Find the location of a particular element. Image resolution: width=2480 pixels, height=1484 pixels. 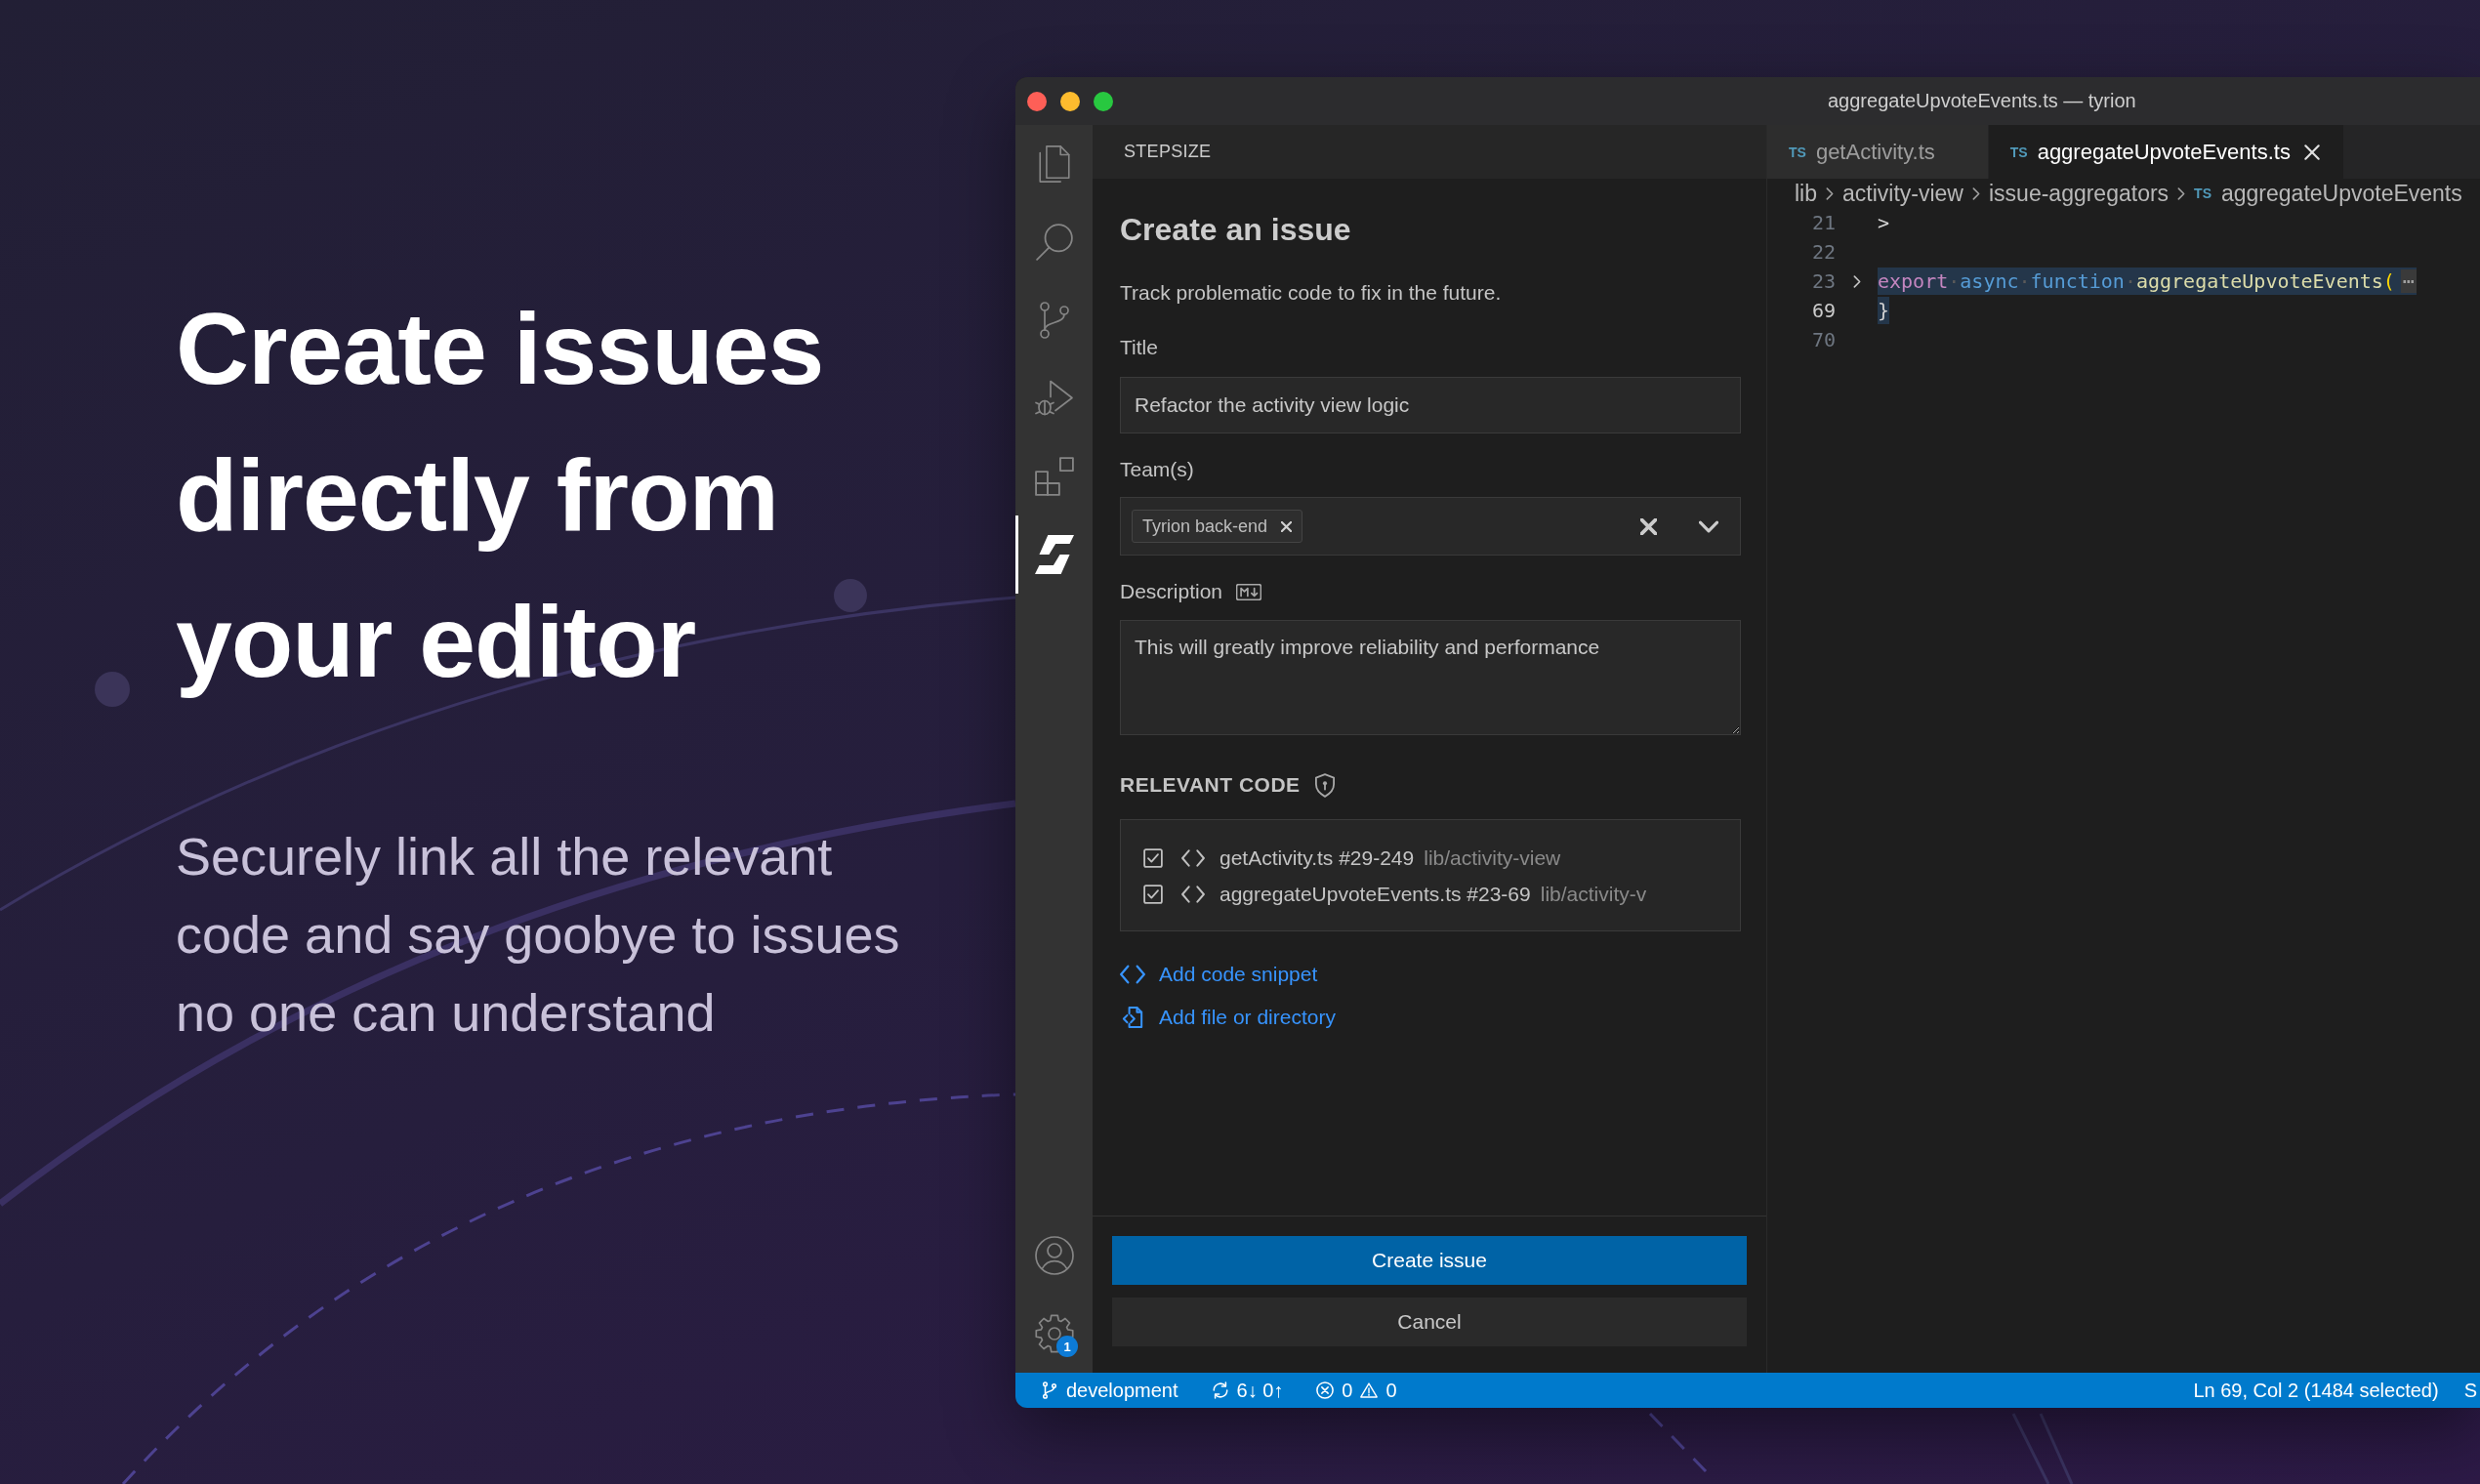

remove-icon is located at coordinates (1287, 526).